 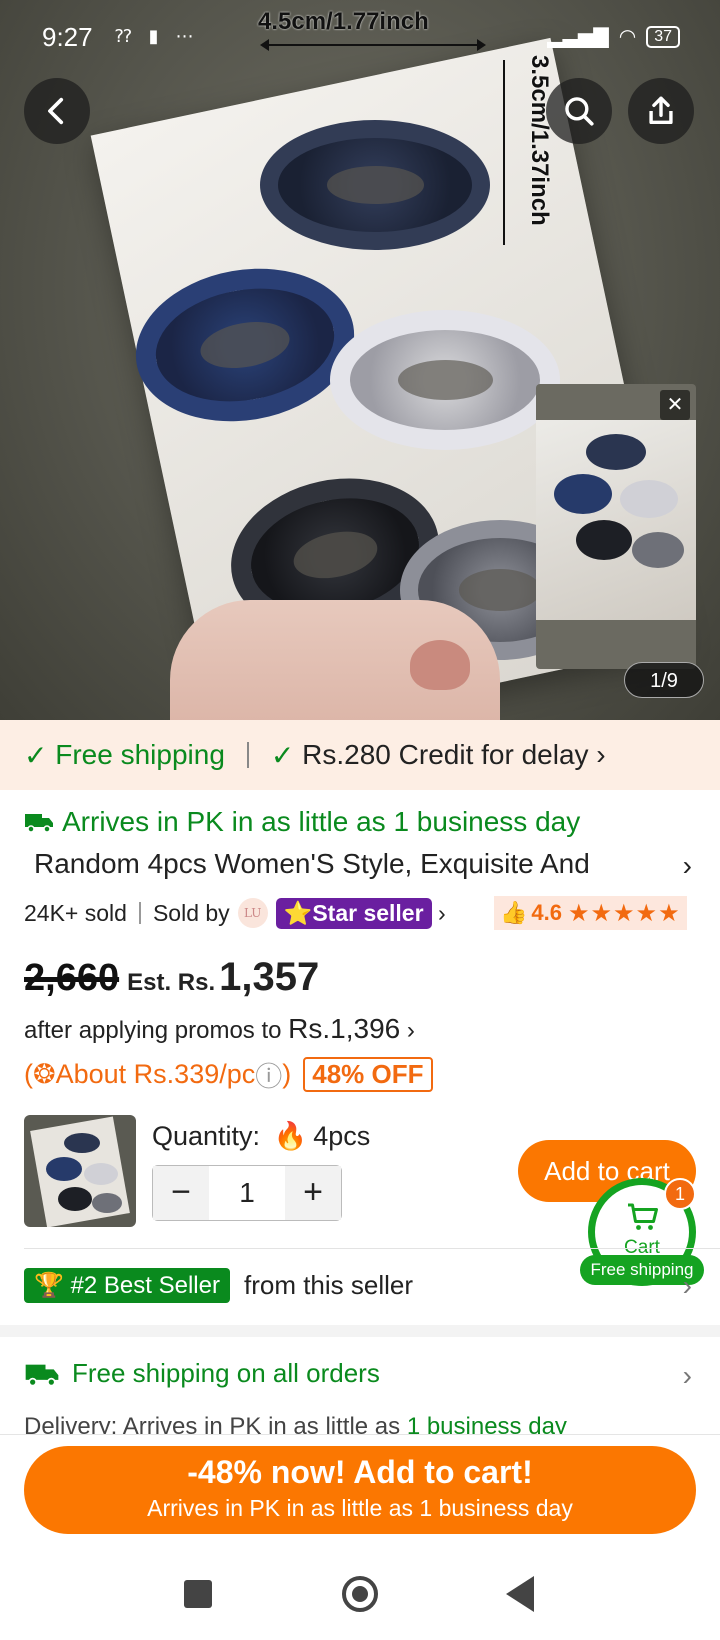 What do you see at coordinates (156, 1030) in the screenshot?
I see `promo-text: after applying promos to` at bounding box center [156, 1030].